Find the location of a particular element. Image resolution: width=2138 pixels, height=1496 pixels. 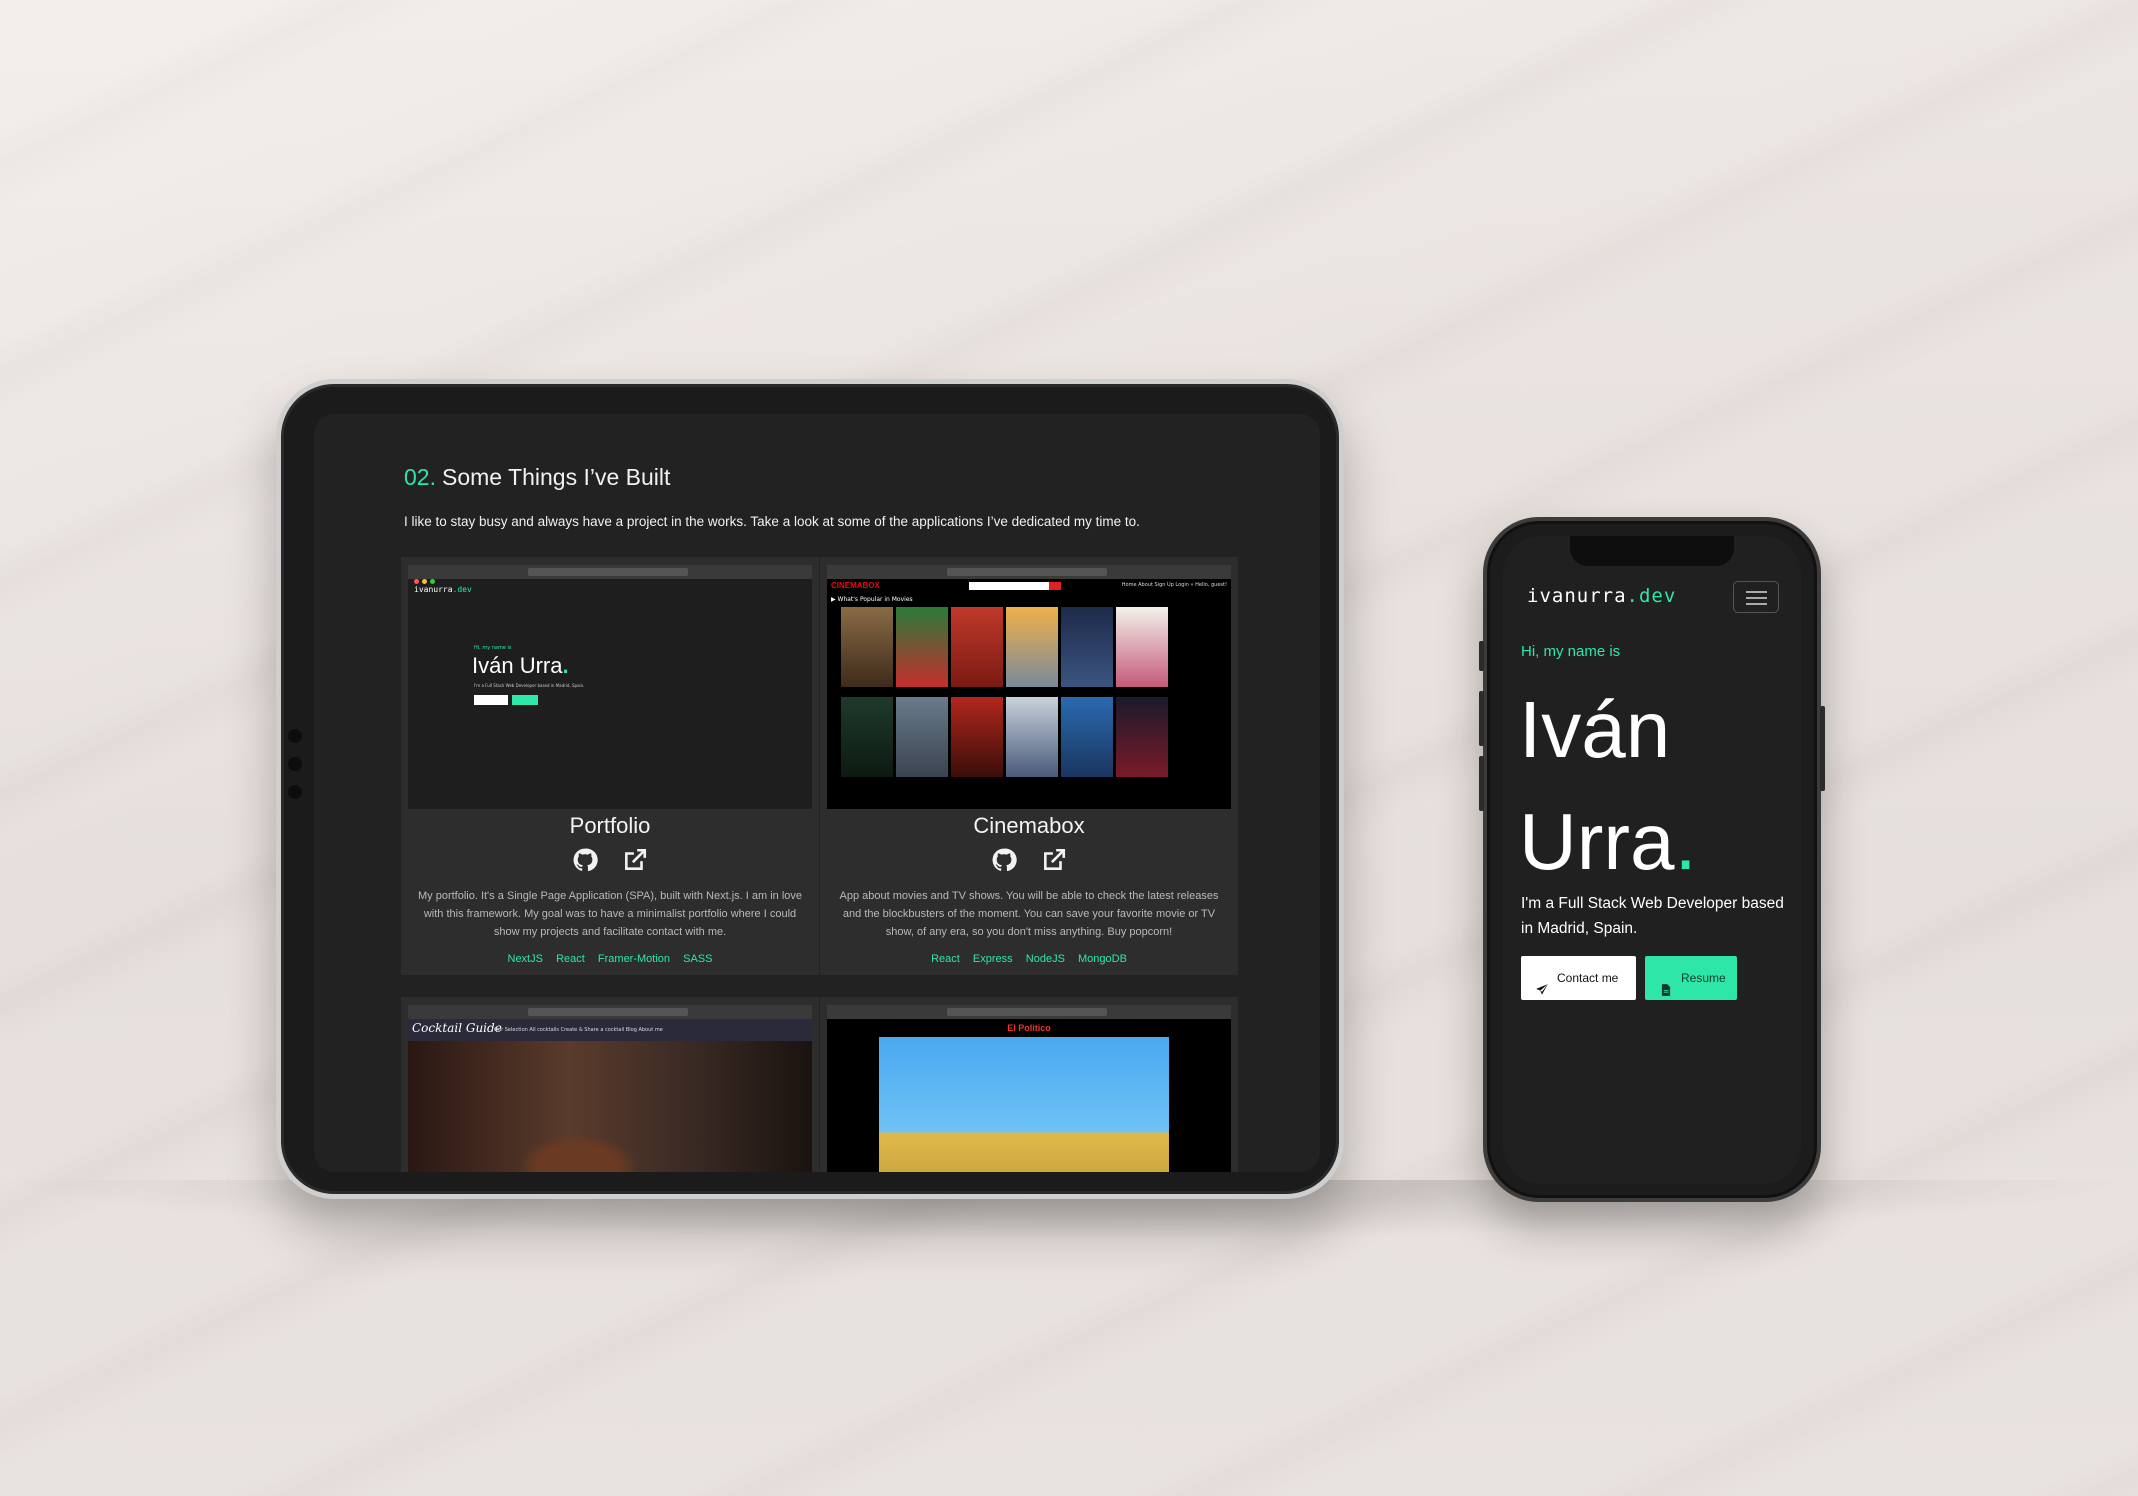

resume-button: Resume is located at coordinates (1691, 978).